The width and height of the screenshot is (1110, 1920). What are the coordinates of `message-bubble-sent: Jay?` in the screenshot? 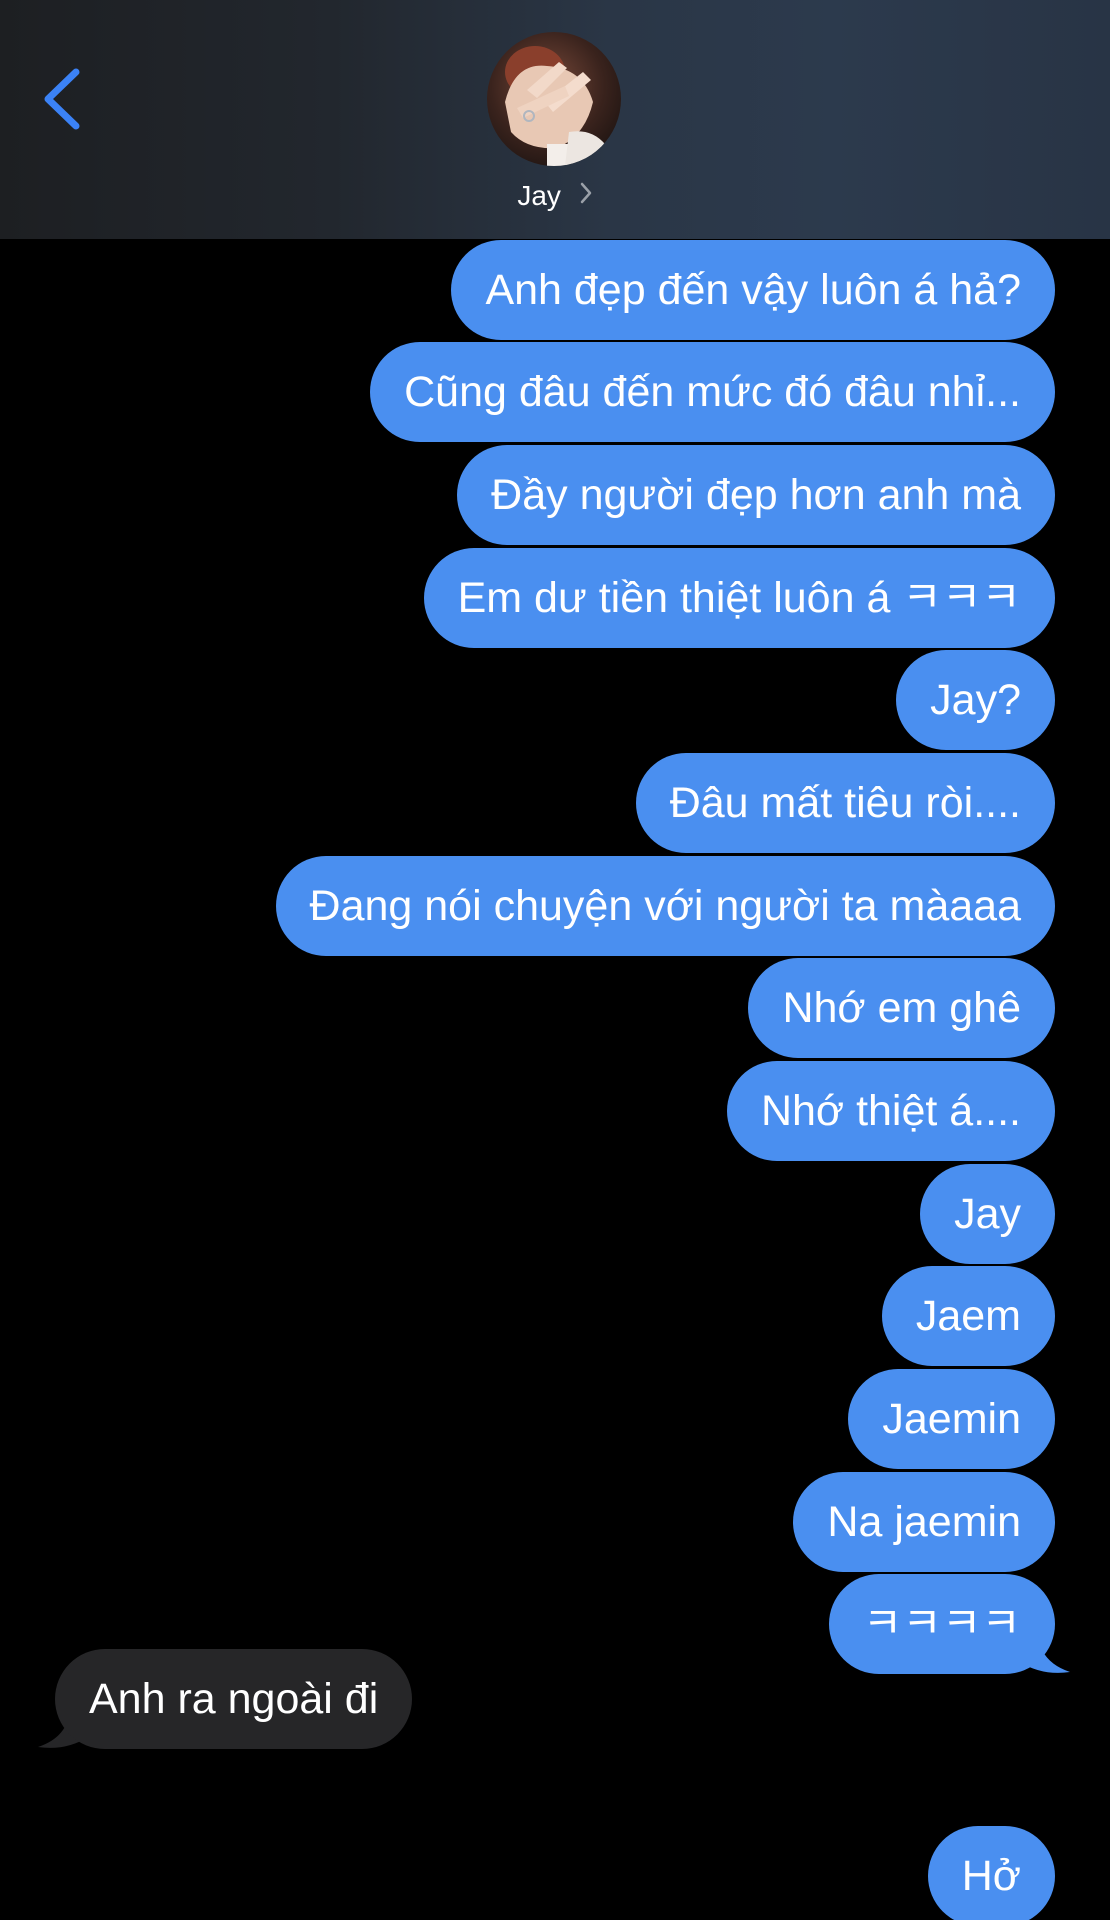 It's located at (975, 700).